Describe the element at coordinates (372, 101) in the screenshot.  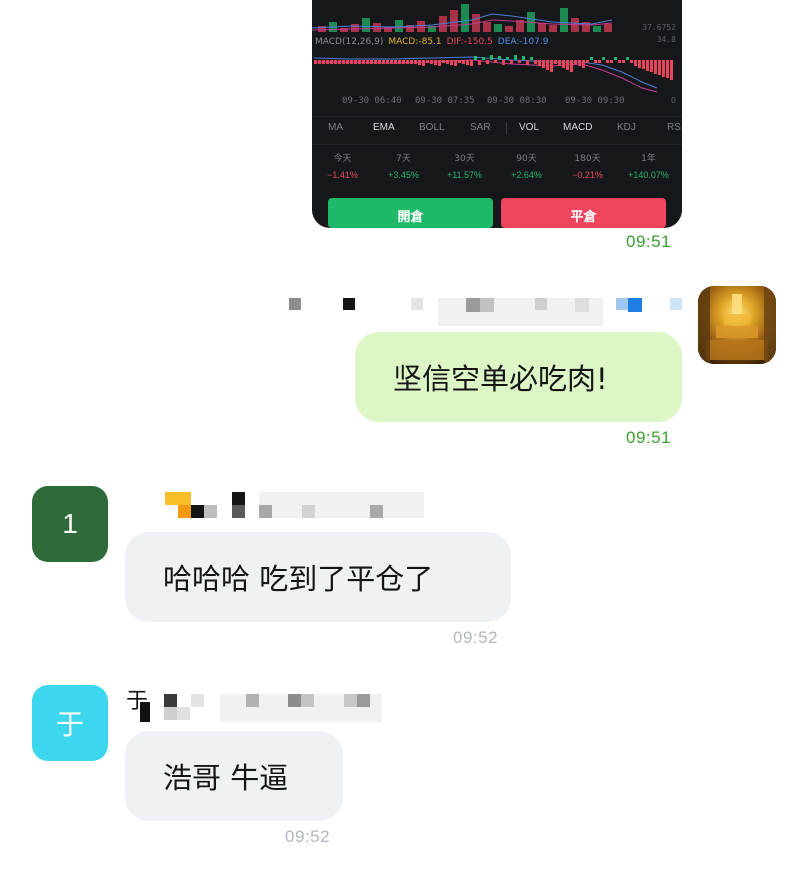
I see `time-label: 09-30 06:40` at that location.